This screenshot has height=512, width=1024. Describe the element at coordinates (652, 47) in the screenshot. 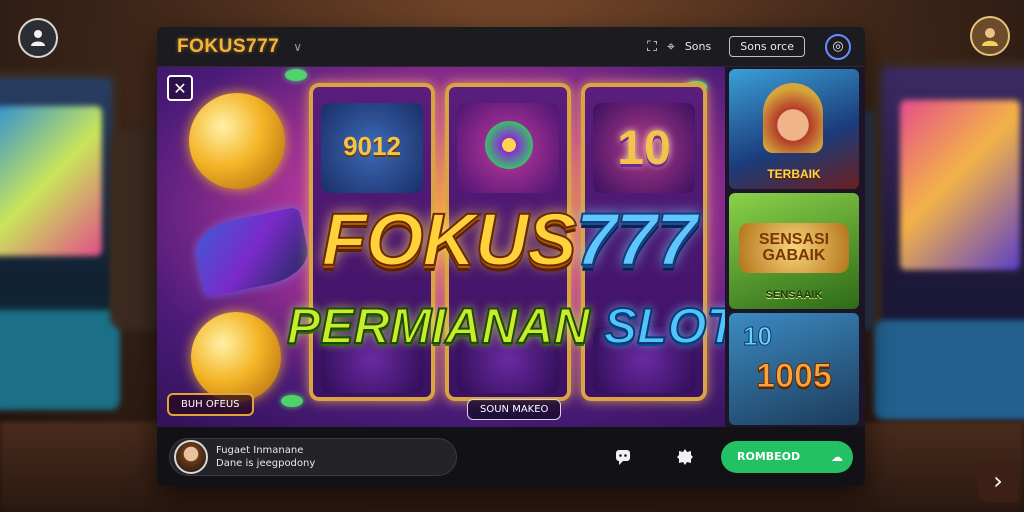

I see `expand-icon: ⛶` at that location.